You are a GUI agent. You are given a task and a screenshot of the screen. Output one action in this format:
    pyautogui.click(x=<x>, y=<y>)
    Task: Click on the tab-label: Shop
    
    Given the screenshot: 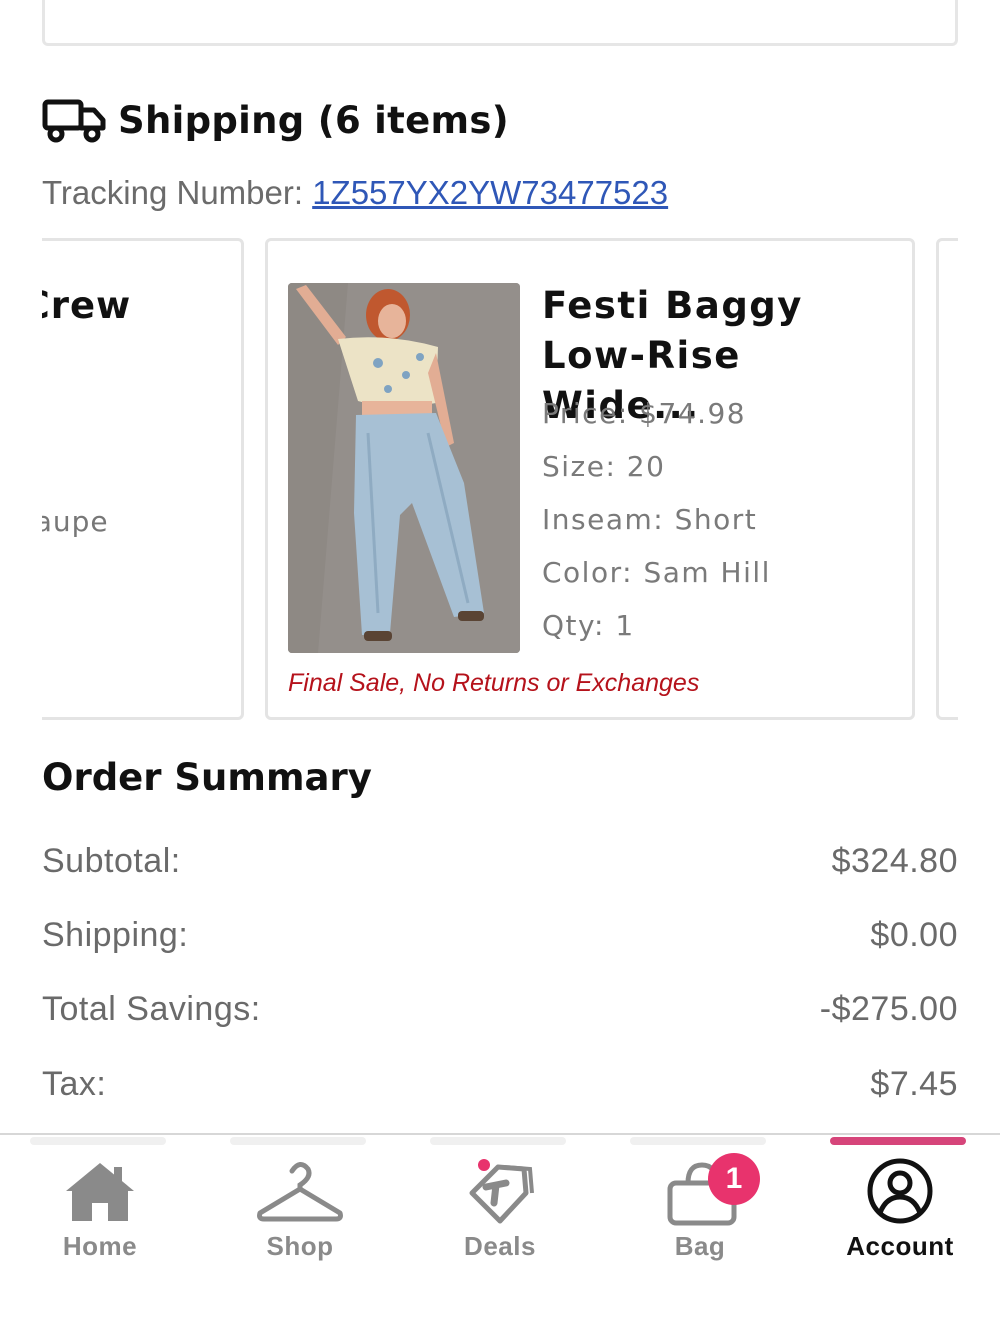 What is the action you would take?
    pyautogui.click(x=300, y=1246)
    